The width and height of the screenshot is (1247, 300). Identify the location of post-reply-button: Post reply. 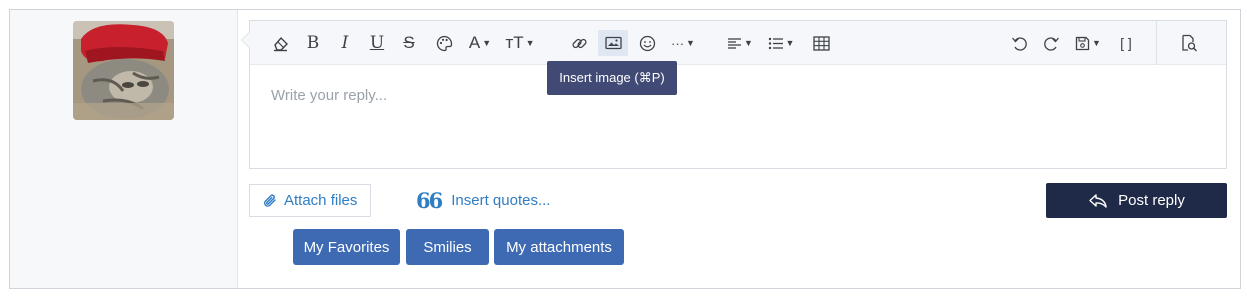
(1136, 200).